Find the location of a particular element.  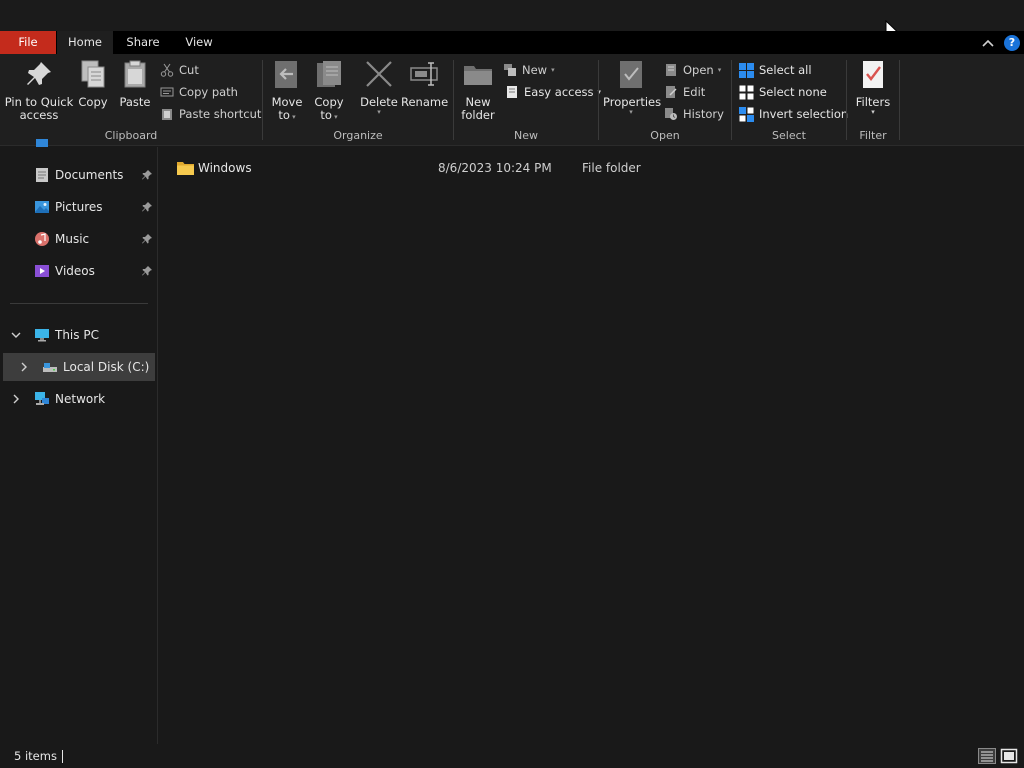

copy-path-label: Copy path is located at coordinates (208, 92).